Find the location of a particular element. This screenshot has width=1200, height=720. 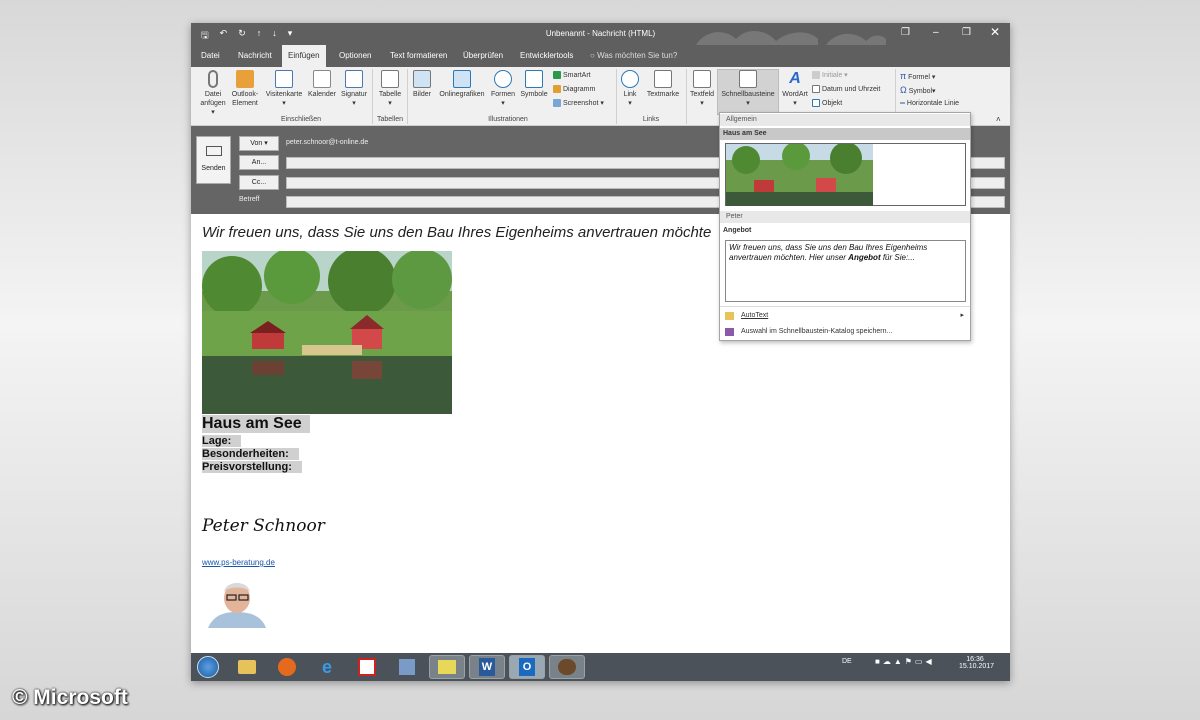

omega-icon: Ω is located at coordinates (903, 90).